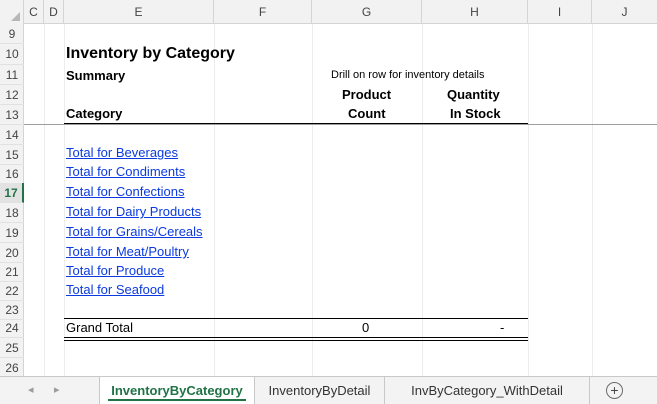  I want to click on row-header: 14, so click(12, 135).